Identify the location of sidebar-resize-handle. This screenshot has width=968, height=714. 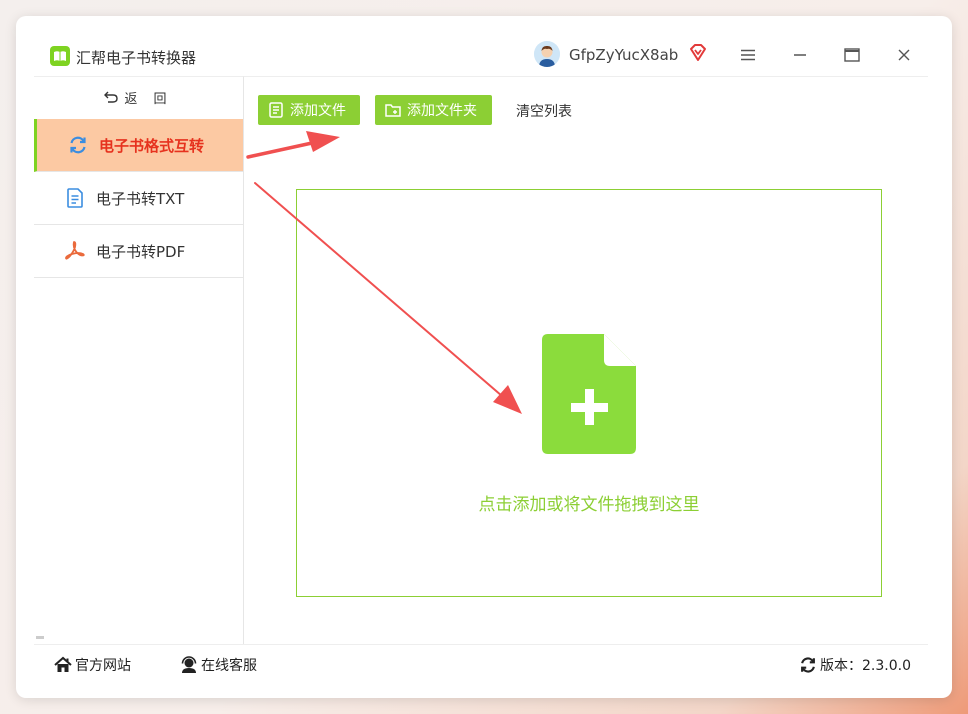
(40, 637).